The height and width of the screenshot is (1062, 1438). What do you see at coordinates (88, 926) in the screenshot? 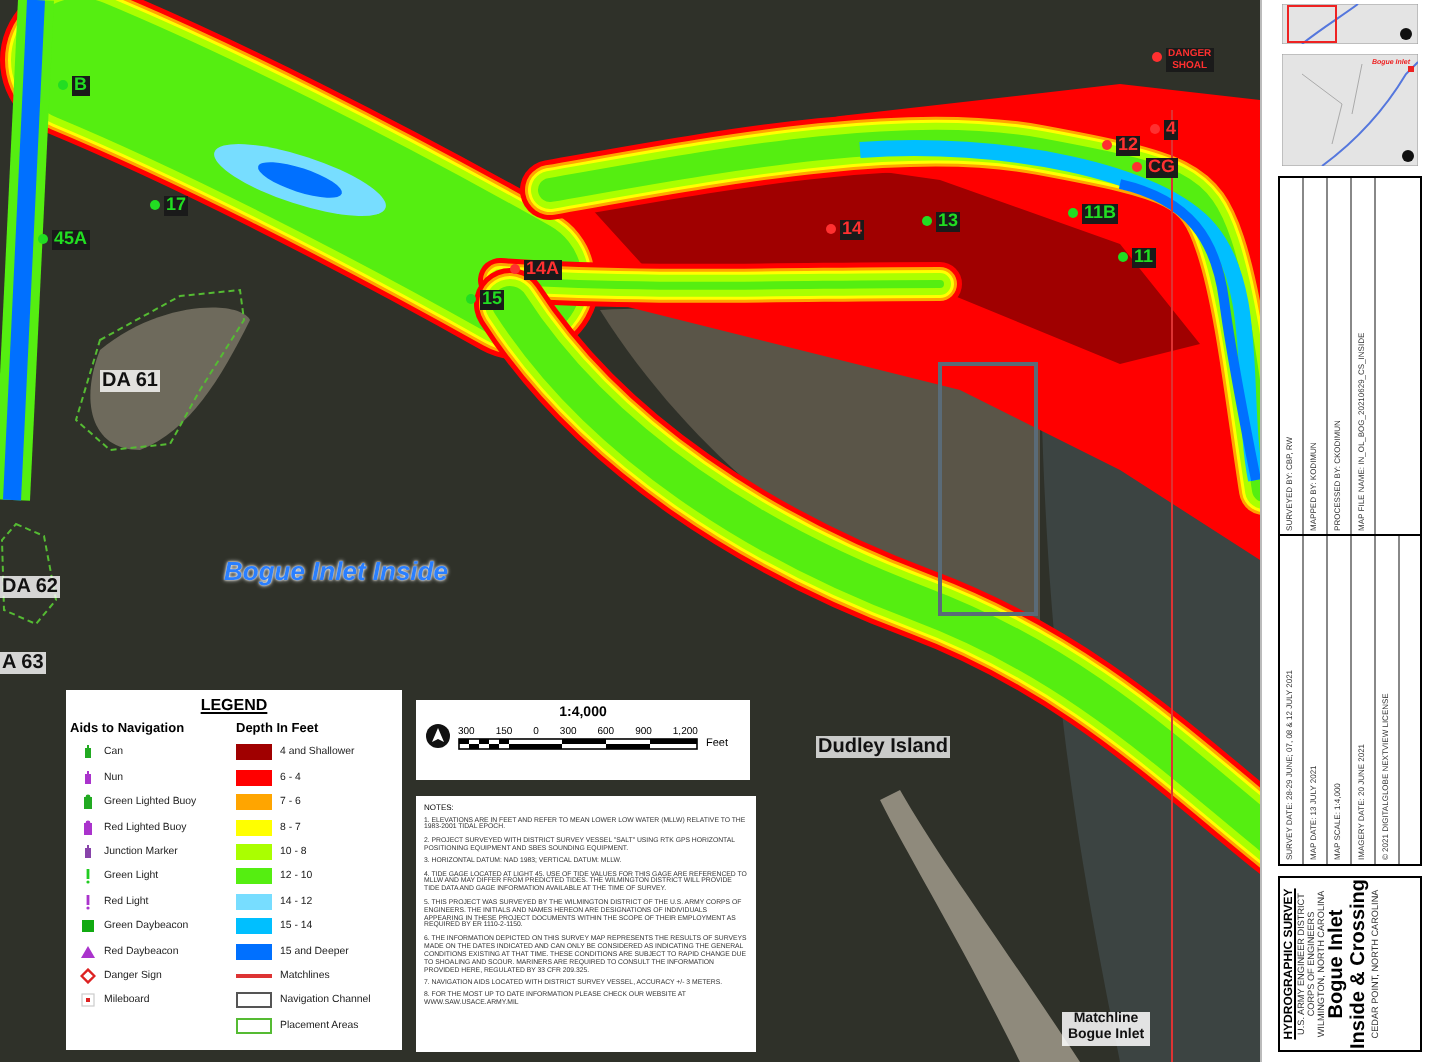
I see `square-icon` at bounding box center [88, 926].